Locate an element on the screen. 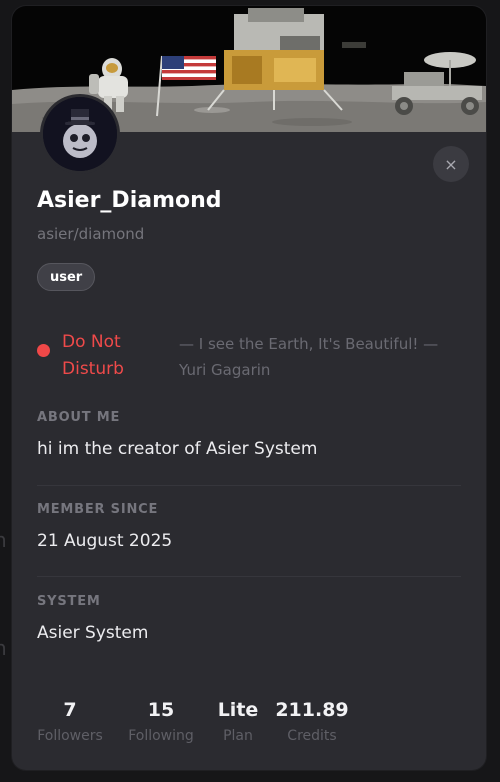  about-me-heading: ABOUT ME is located at coordinates (79, 417).